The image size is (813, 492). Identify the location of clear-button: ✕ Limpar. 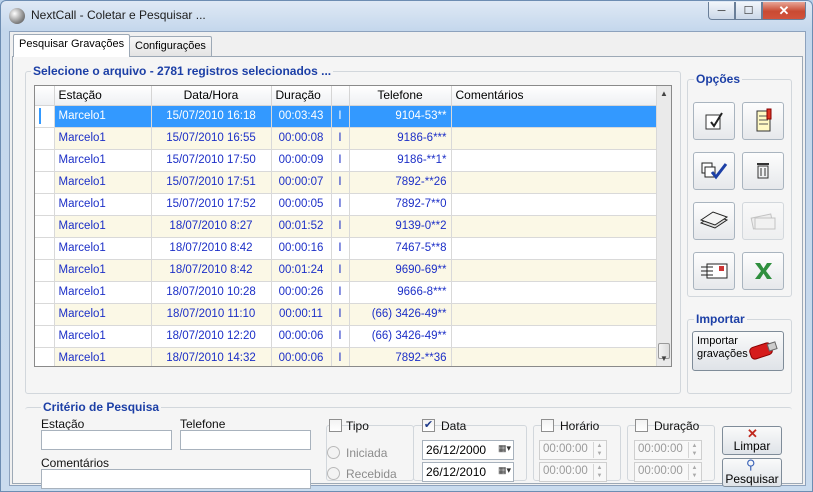
(752, 440).